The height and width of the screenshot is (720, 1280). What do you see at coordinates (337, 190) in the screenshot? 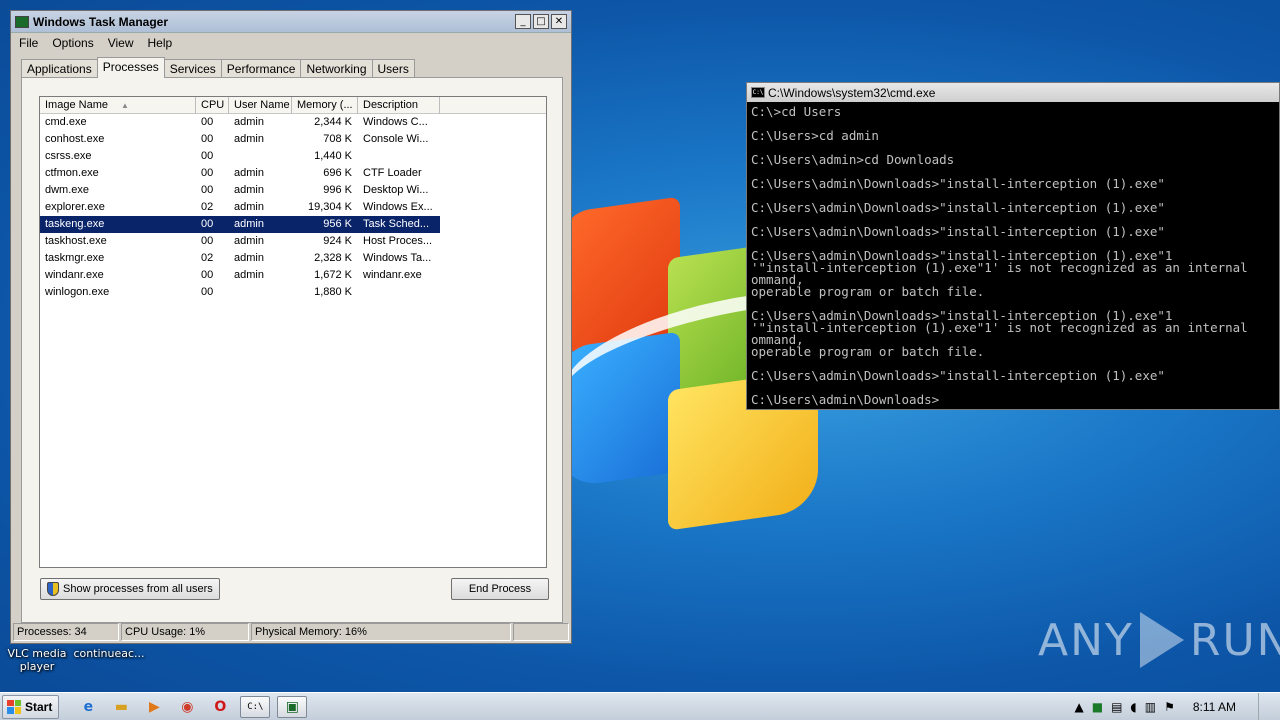
I see `process-memory: 996 K` at bounding box center [337, 190].